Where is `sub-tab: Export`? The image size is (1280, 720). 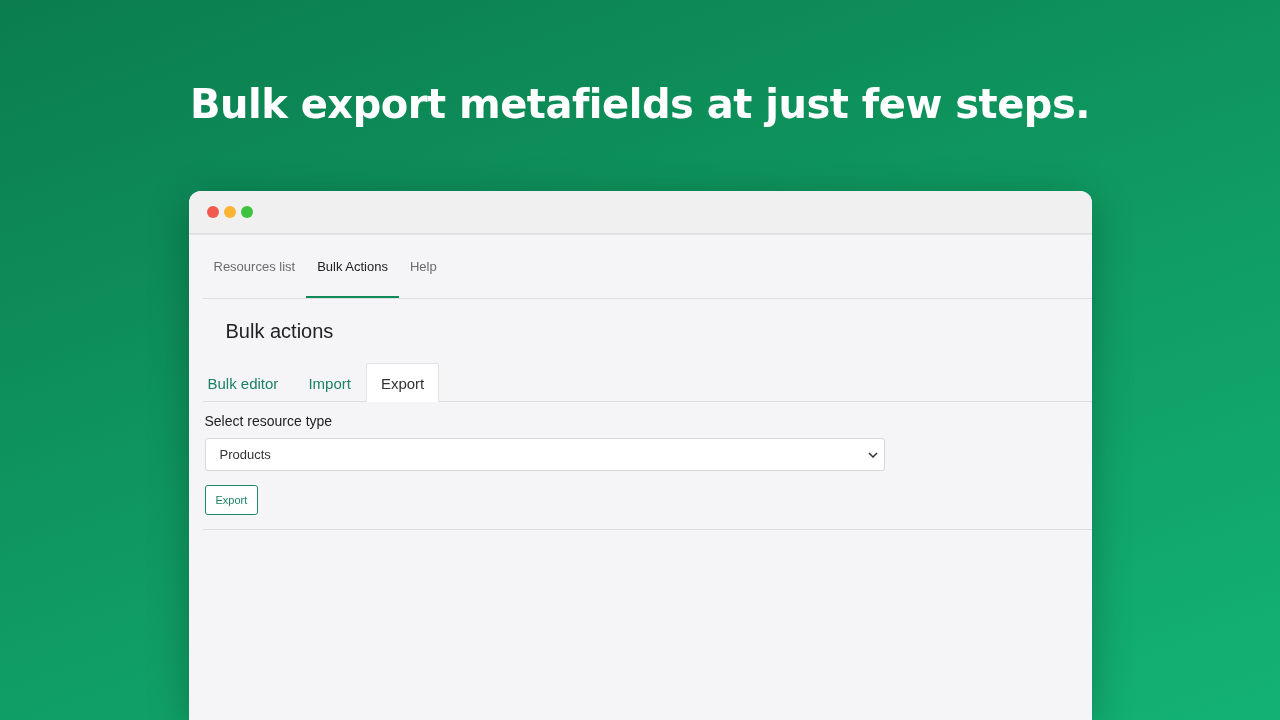 sub-tab: Export is located at coordinates (402, 382).